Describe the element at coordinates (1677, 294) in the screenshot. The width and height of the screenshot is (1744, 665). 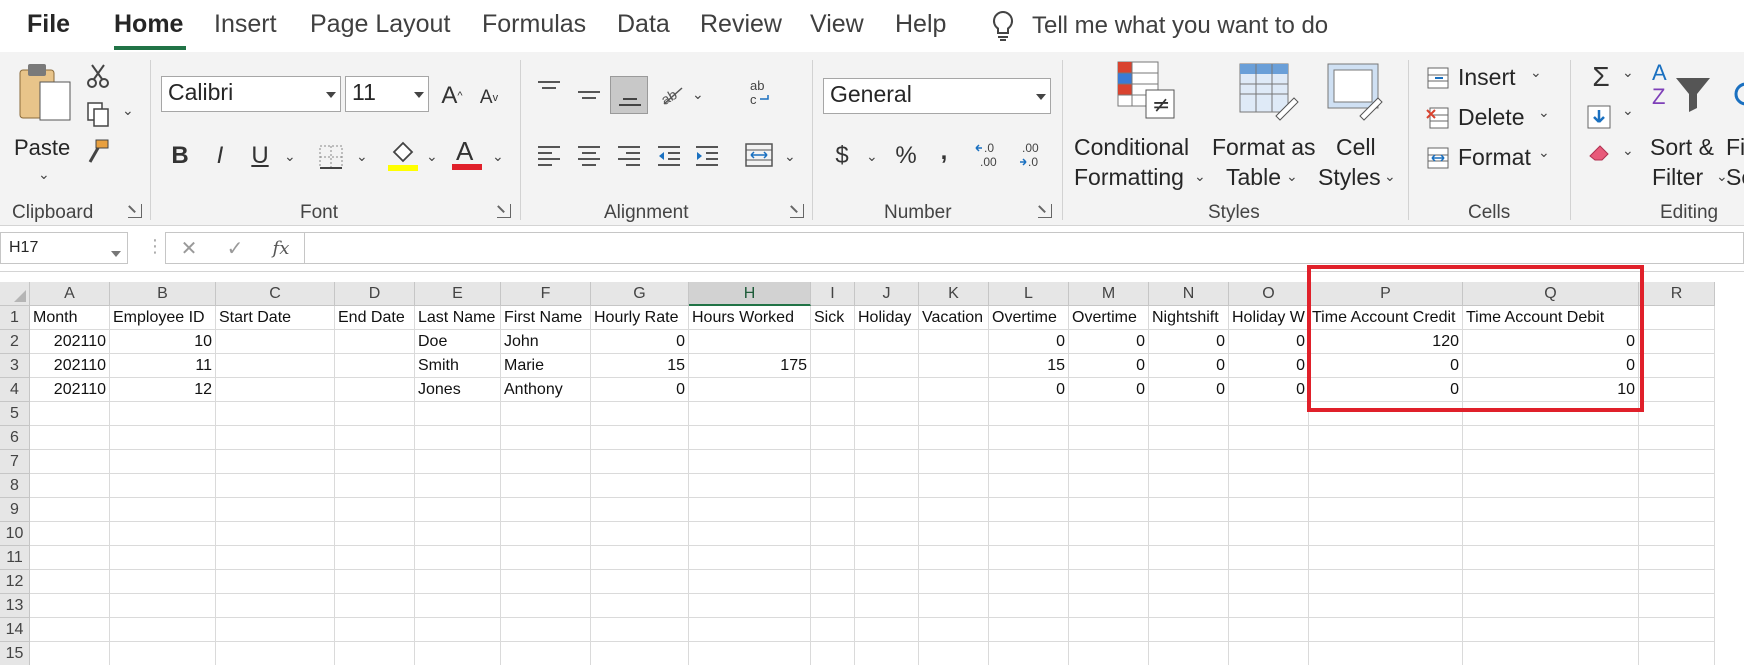
I see `column-header-r: R` at that location.